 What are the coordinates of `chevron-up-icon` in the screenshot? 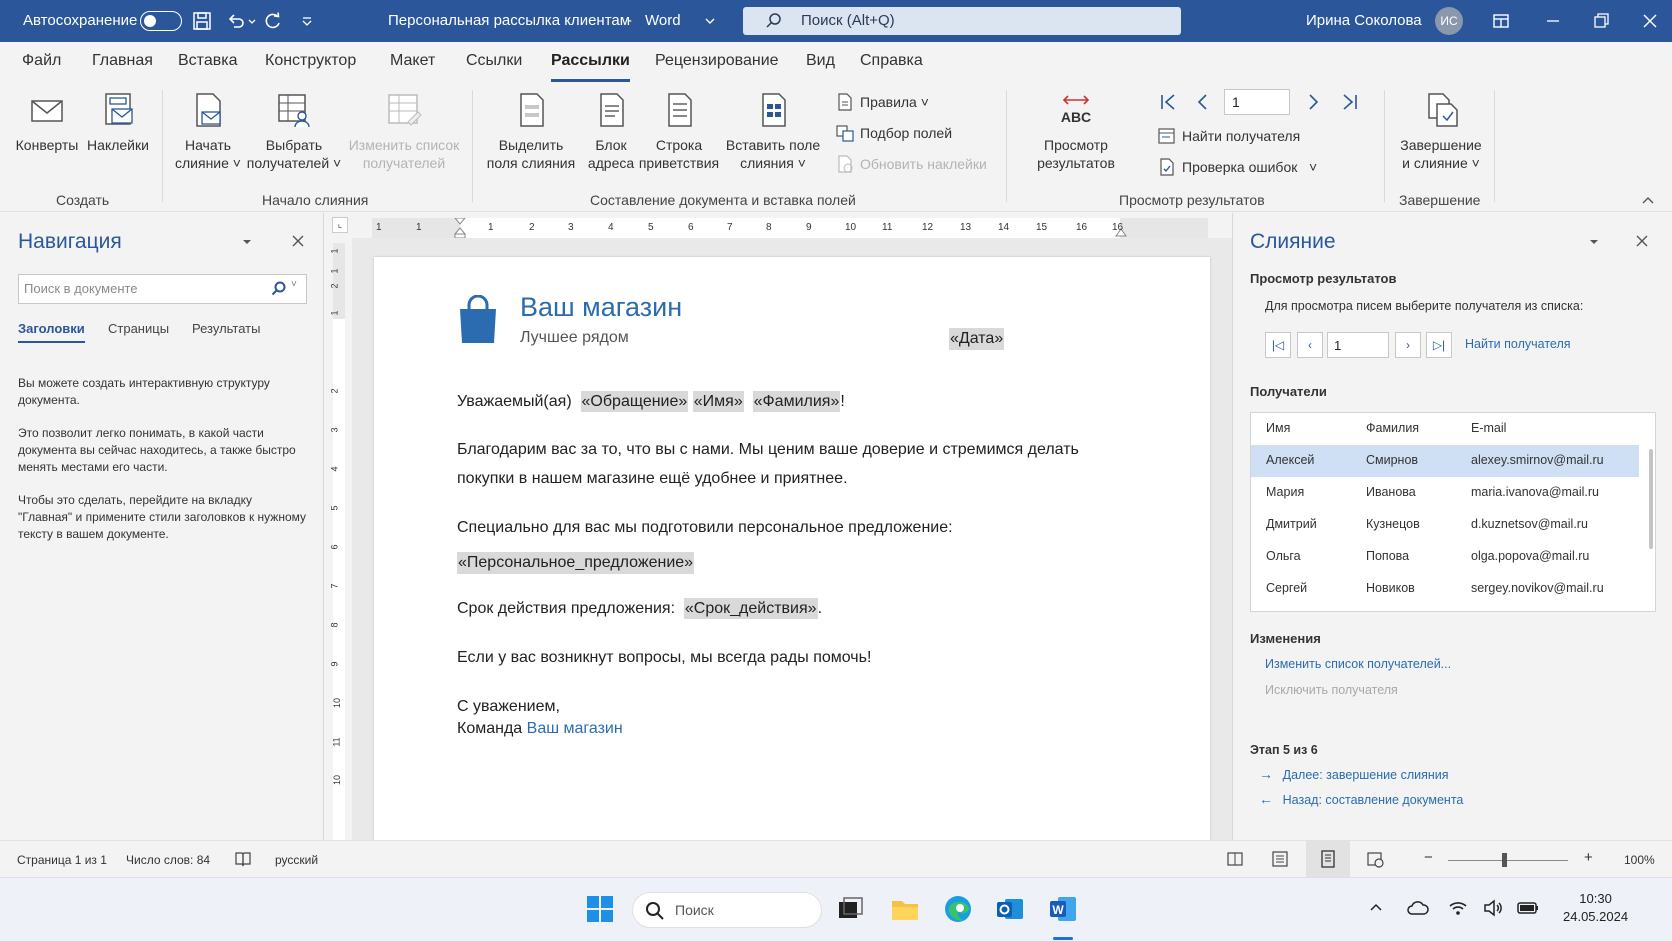 It's located at (1376, 908).